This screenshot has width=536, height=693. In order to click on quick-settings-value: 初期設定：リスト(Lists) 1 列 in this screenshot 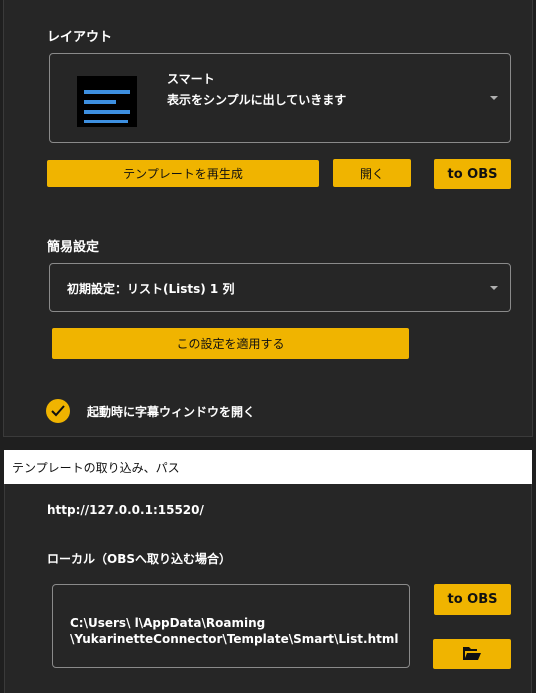, I will do `click(151, 289)`.